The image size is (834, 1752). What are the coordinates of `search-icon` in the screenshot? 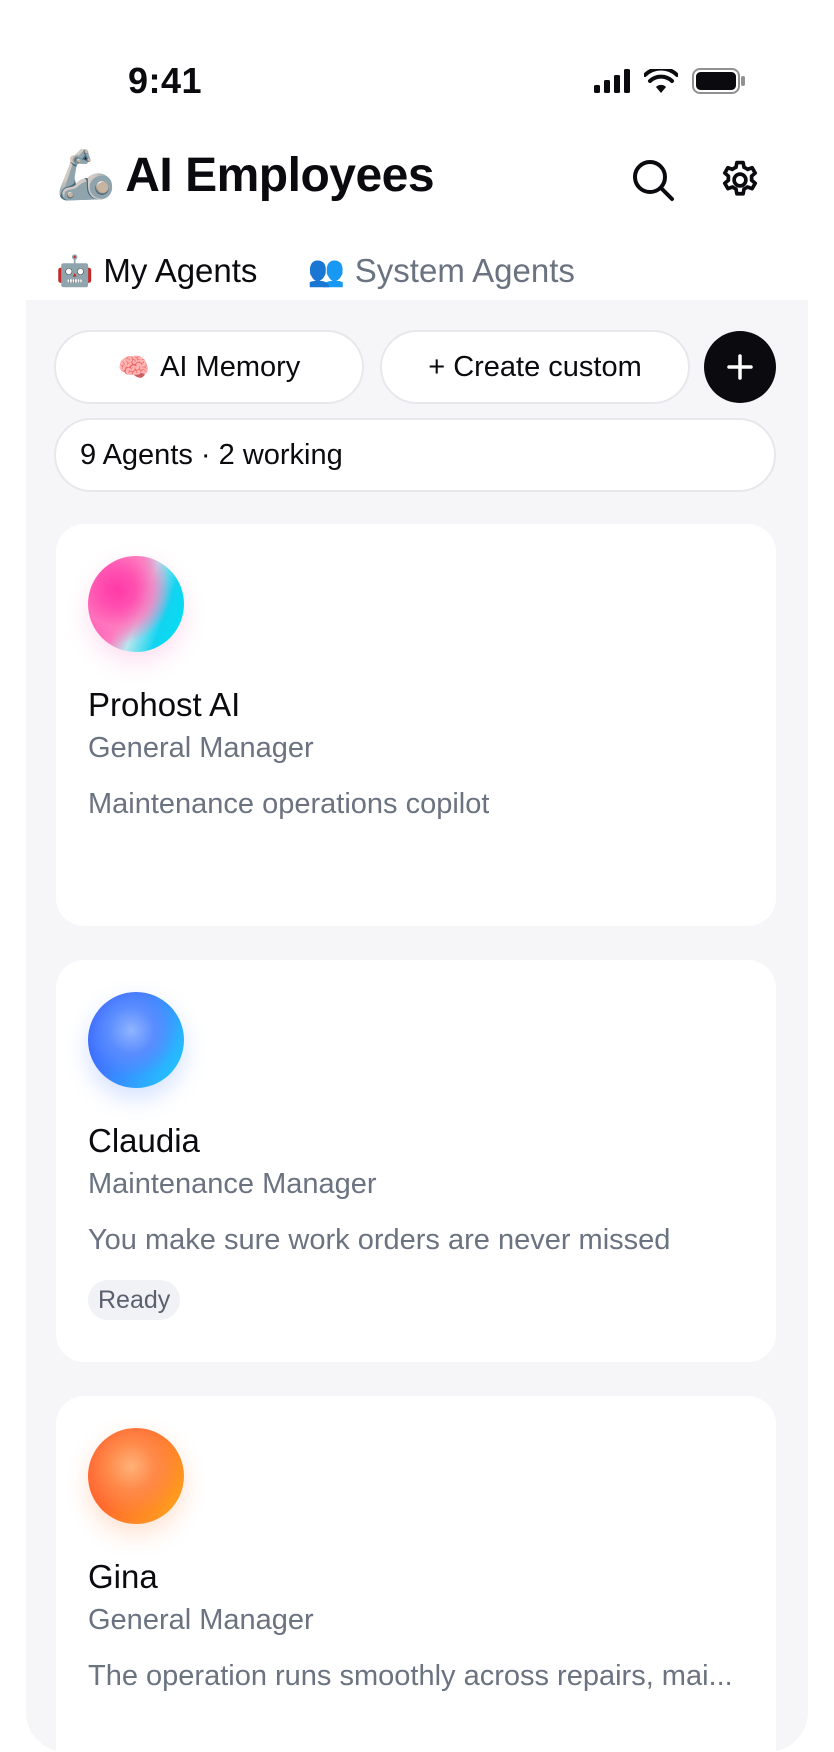 It's located at (653, 180).